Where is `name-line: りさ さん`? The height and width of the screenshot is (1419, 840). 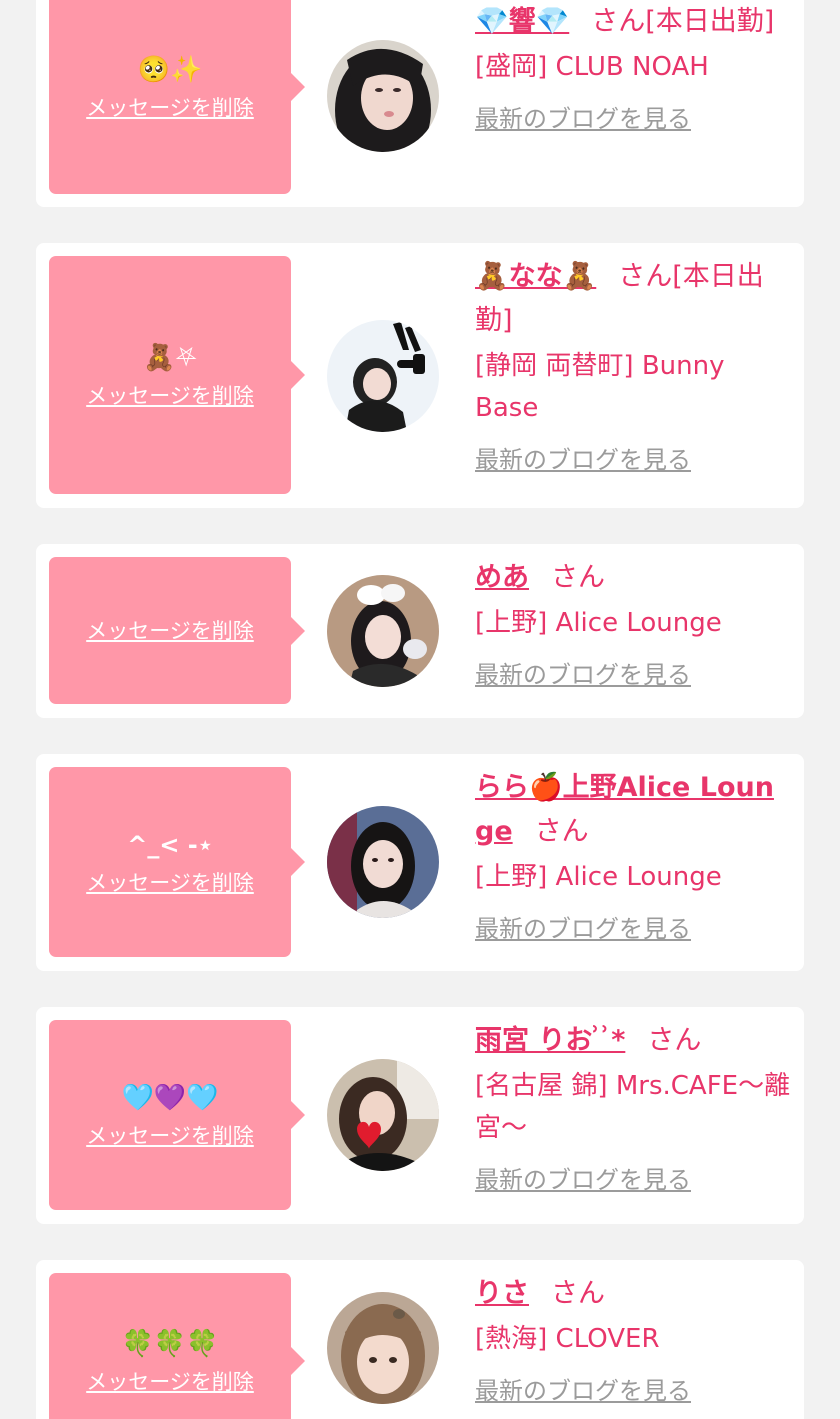
name-line: りさ さん is located at coordinates (633, 1294).